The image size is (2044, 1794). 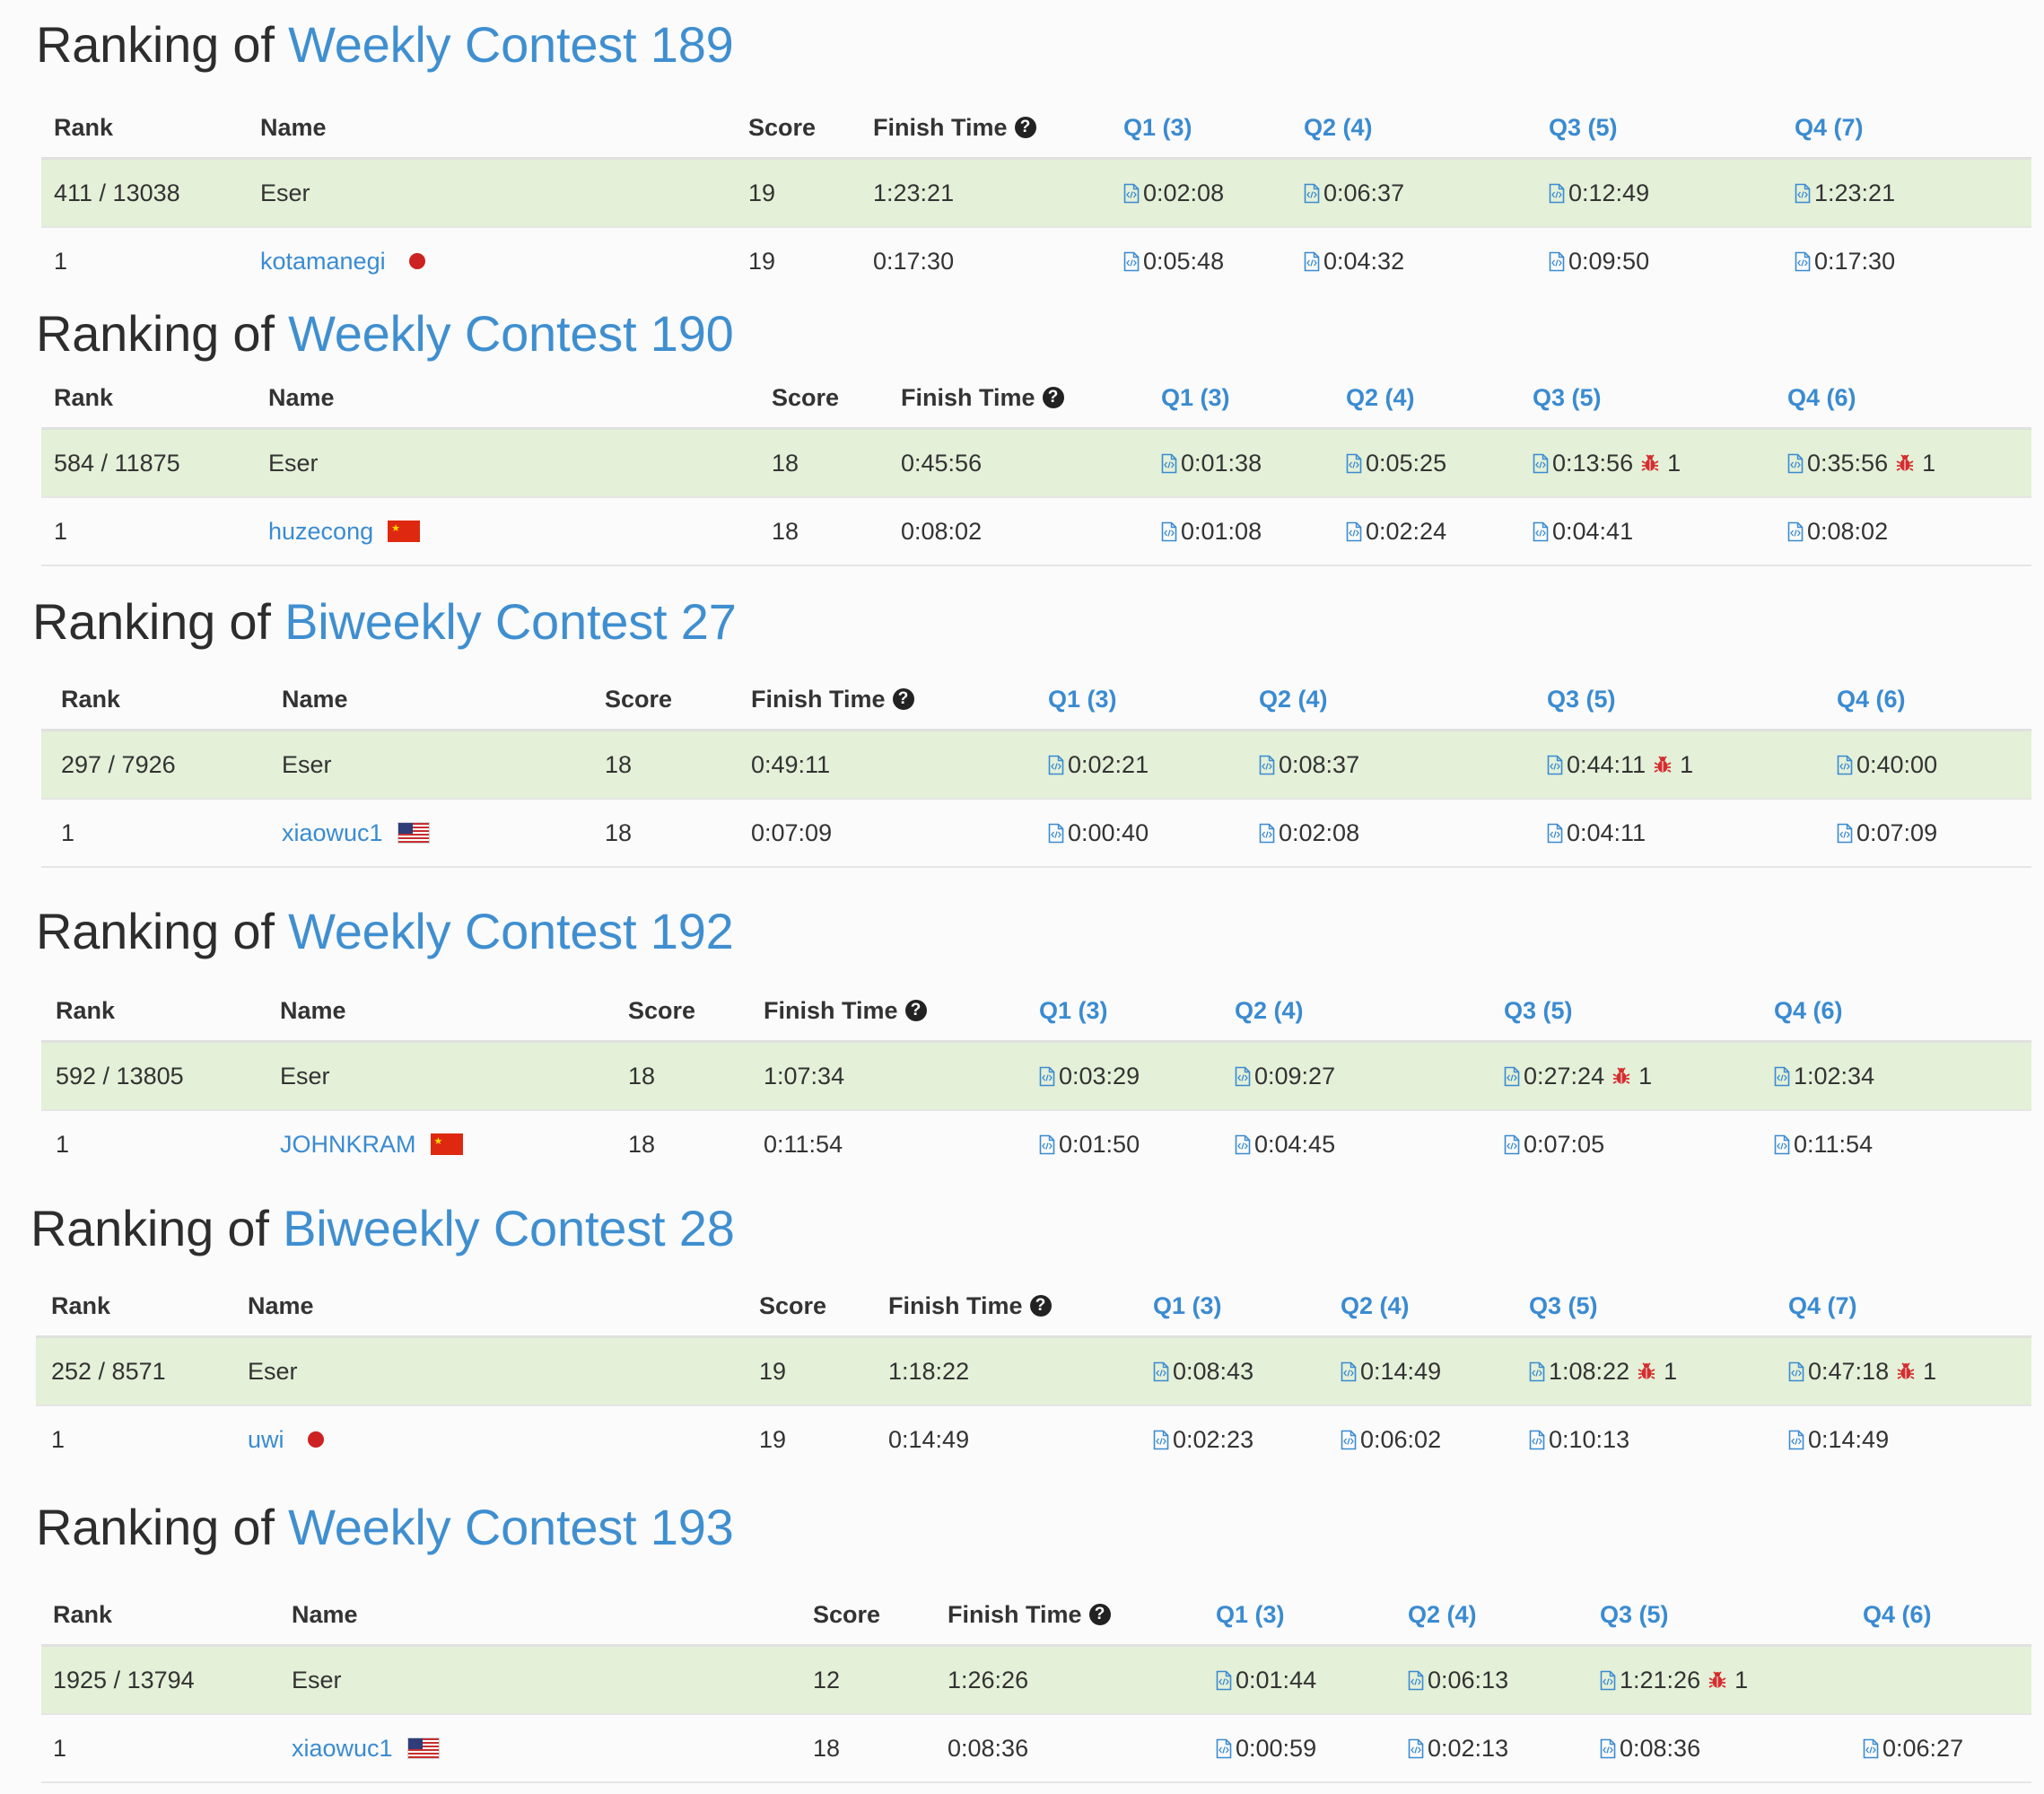 What do you see at coordinates (1285, 1076) in the screenshot?
I see `question-time-cell-q2: 0:09:27` at bounding box center [1285, 1076].